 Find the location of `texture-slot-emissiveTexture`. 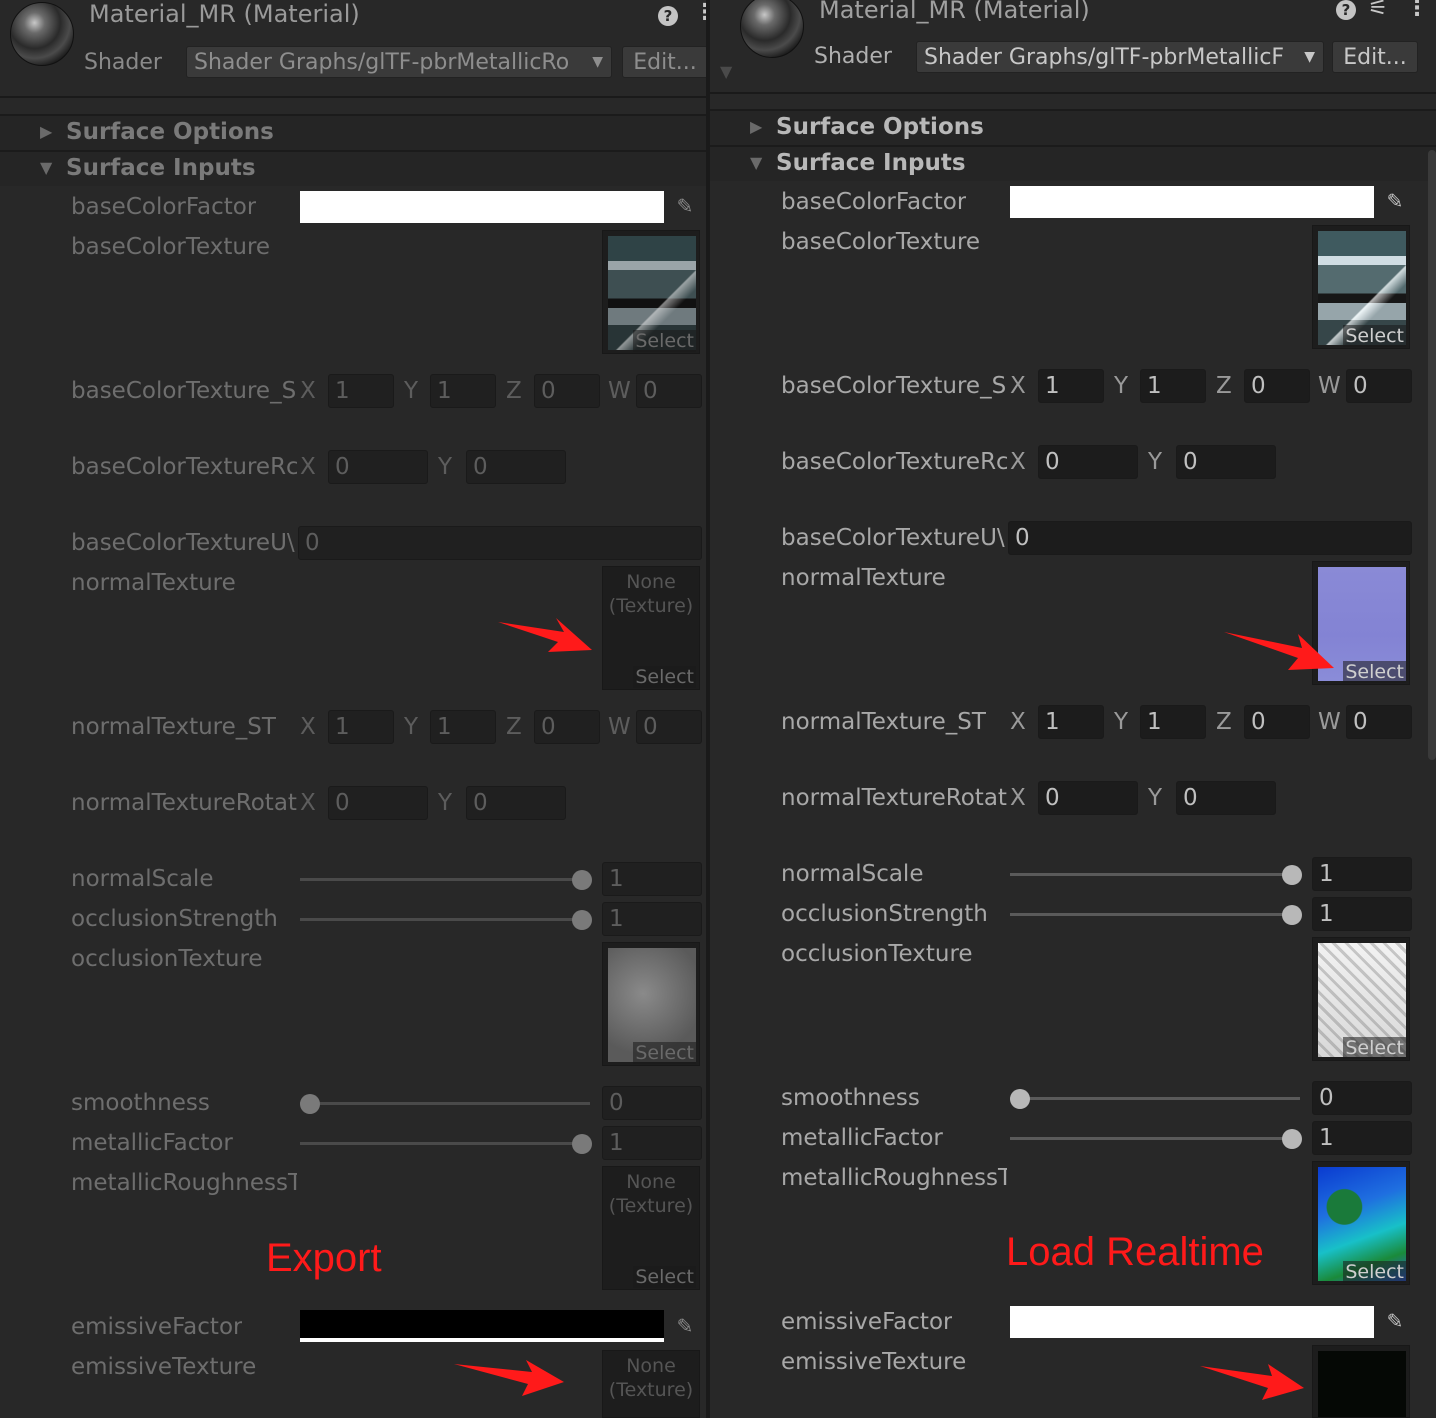

texture-slot-emissiveTexture is located at coordinates (1361, 1381).